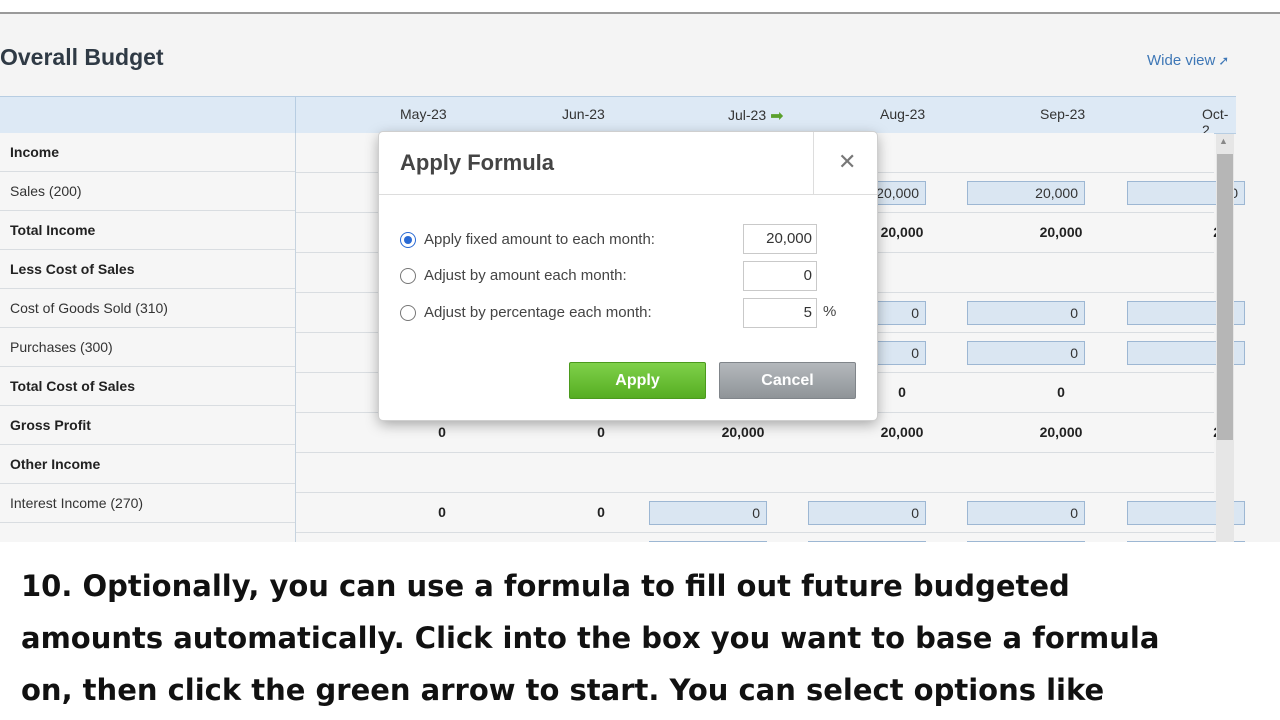  Describe the element at coordinates (640, 7) in the screenshot. I see `window-top-strip` at that location.